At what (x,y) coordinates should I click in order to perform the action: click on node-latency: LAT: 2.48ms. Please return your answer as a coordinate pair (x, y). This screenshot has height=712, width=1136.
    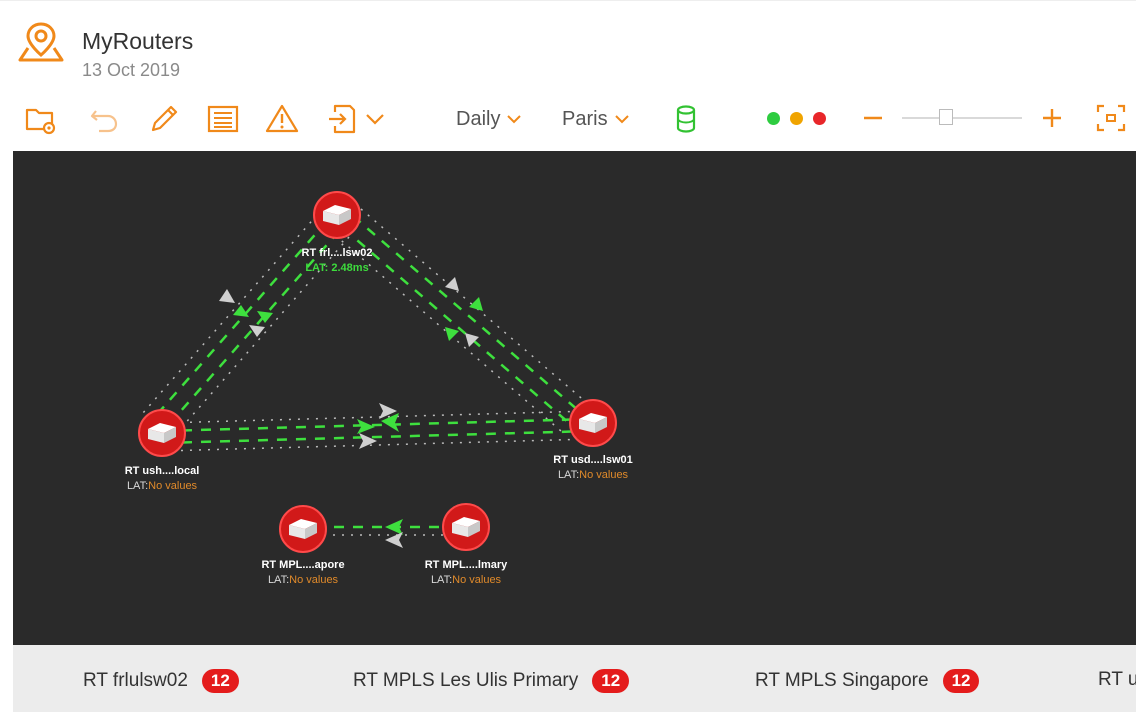
    Looking at the image, I should click on (337, 268).